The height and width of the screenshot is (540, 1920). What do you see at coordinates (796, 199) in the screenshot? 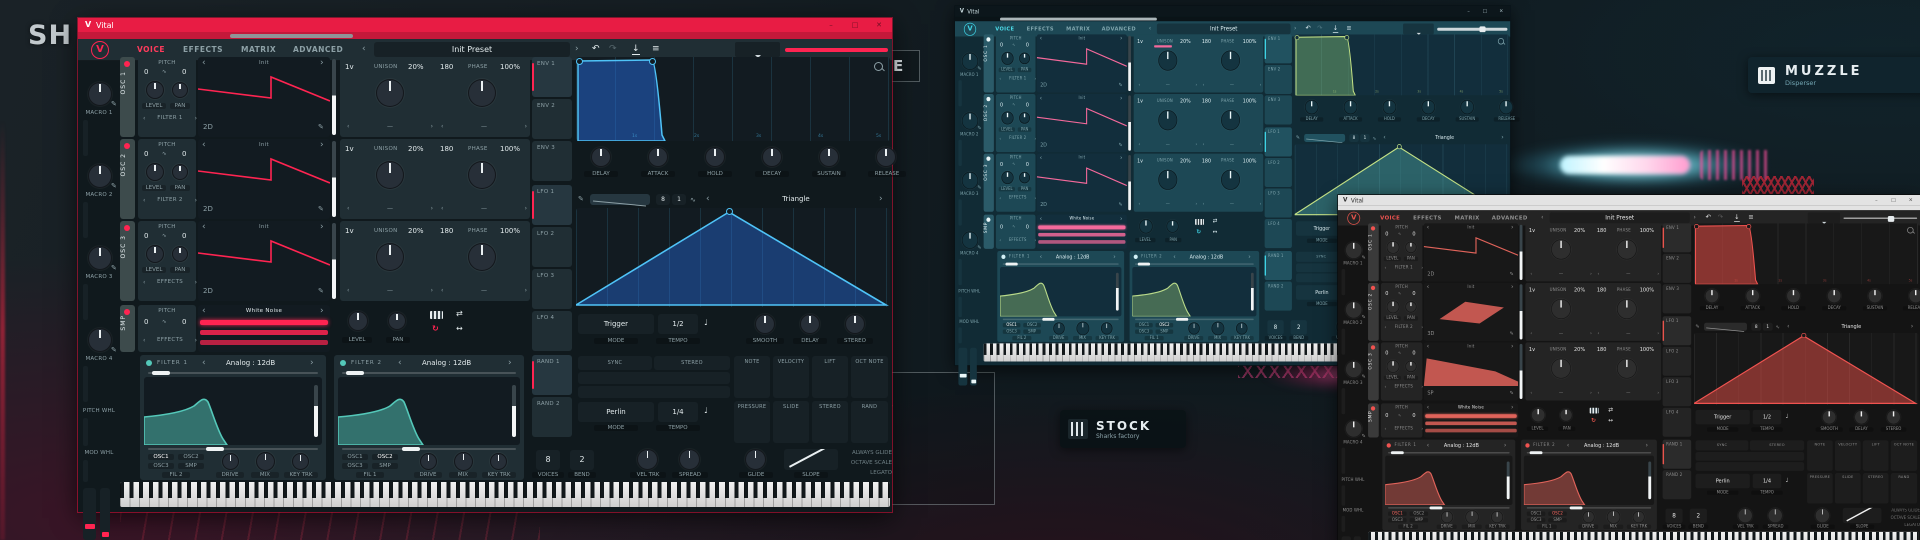
I see `lfo-shape-name: Triangle` at bounding box center [796, 199].